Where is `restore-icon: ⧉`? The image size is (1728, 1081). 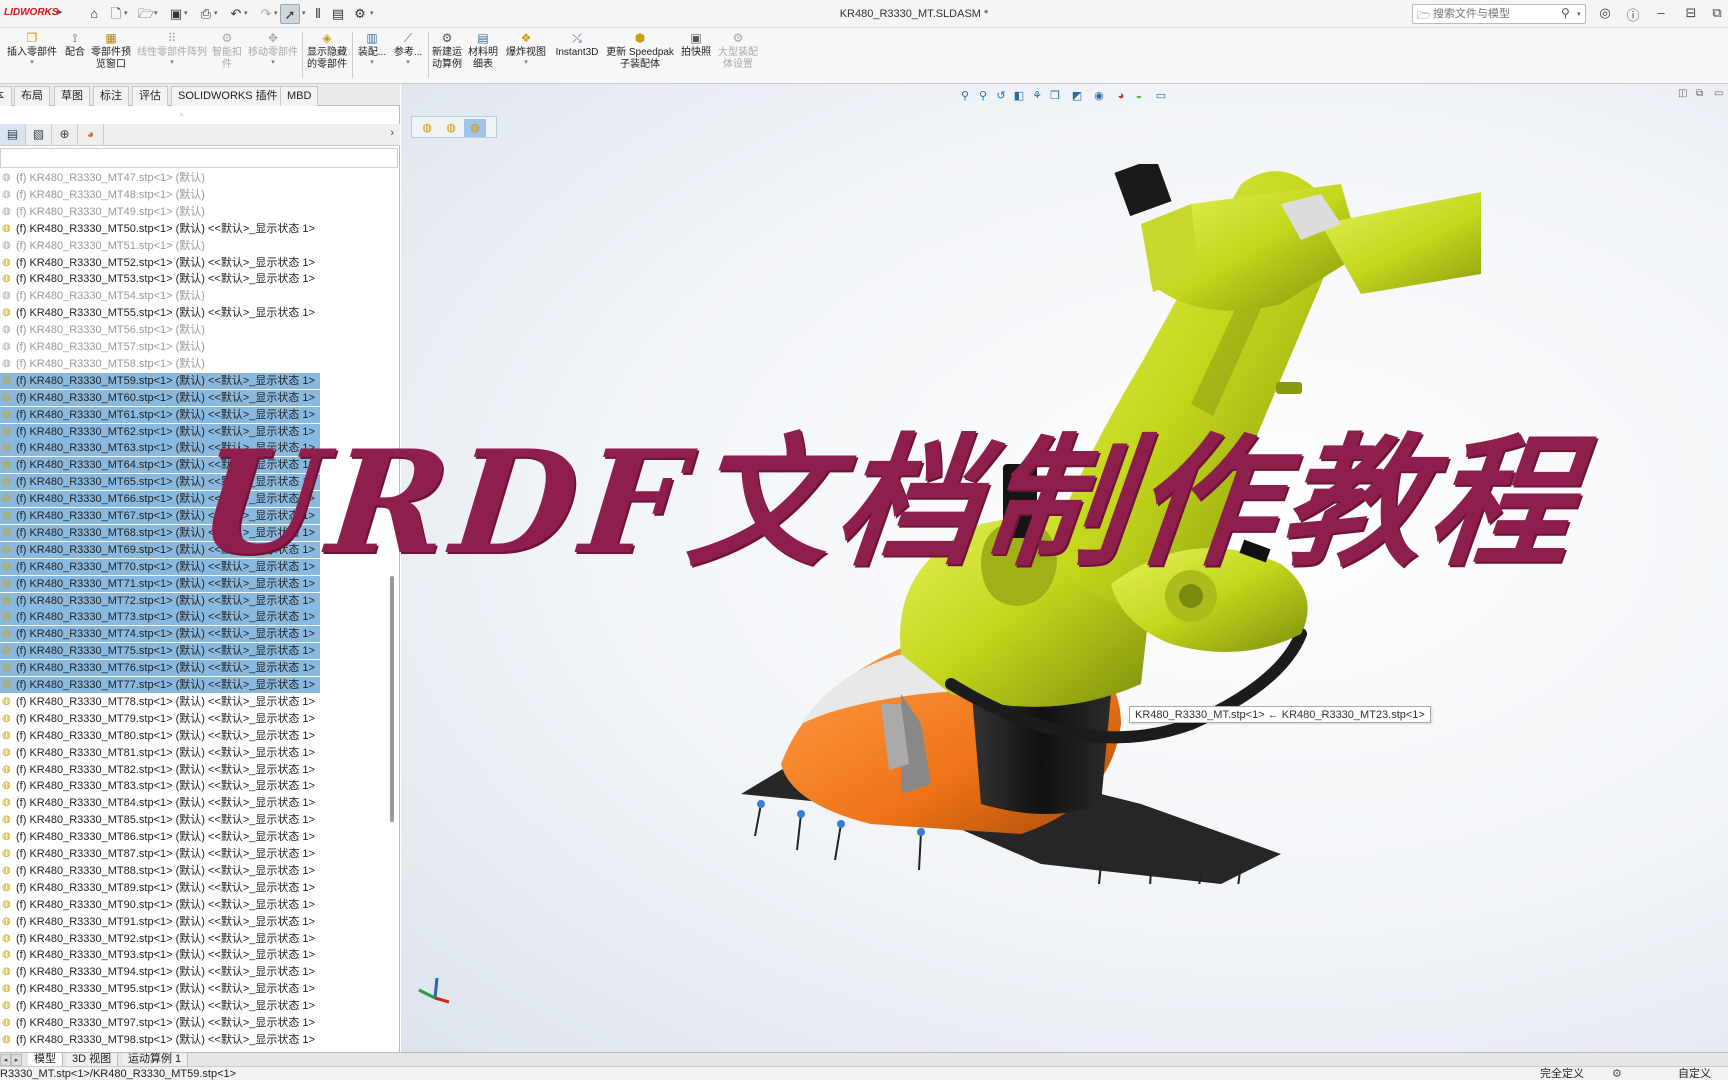
restore-icon: ⧉ is located at coordinates (1717, 13).